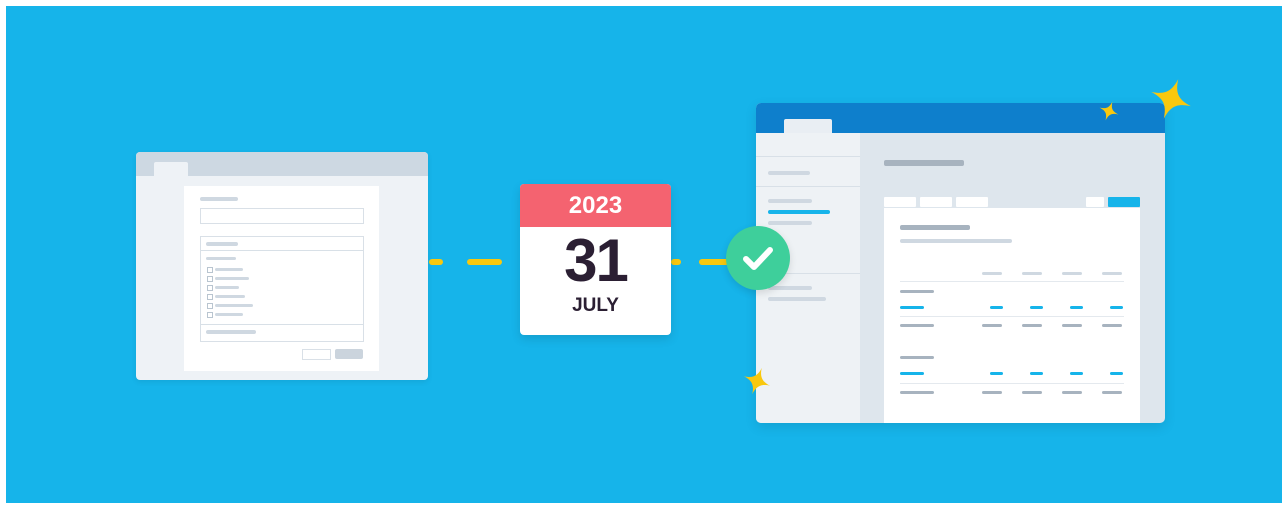 This screenshot has height=507, width=1286. I want to click on toolbar-primary-chip, so click(1124, 202).